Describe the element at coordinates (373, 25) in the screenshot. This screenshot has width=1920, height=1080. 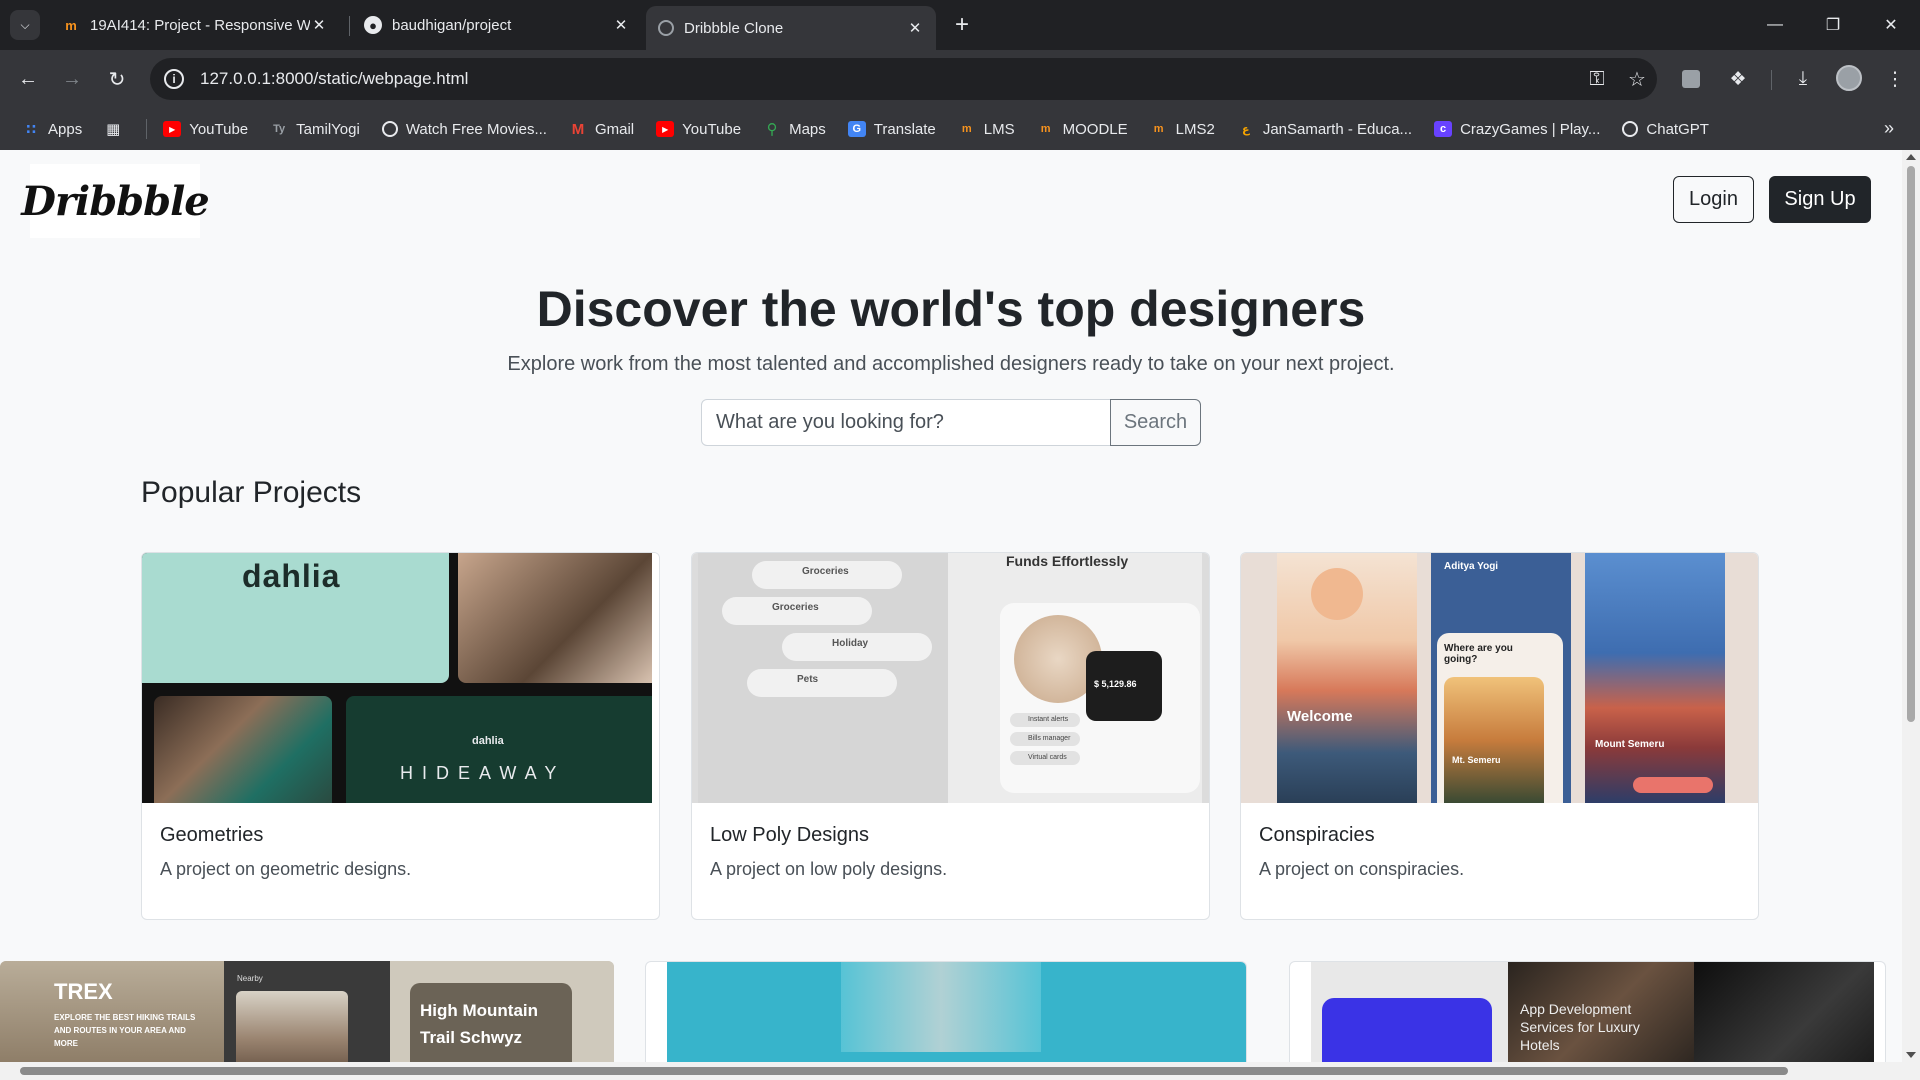
I see `github-icon: ●` at that location.